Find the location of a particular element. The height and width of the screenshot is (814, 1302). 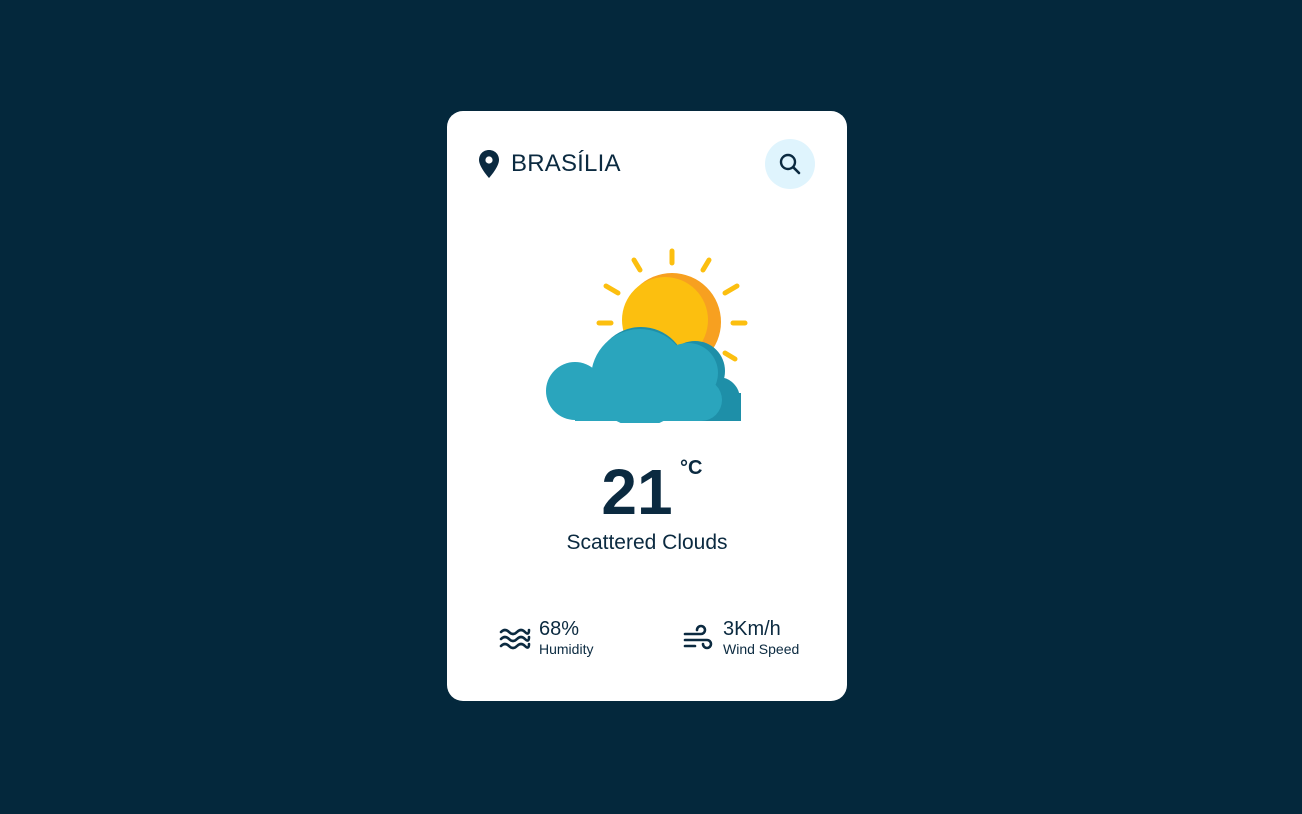

humidity-text: 68% Humidity is located at coordinates (566, 638).